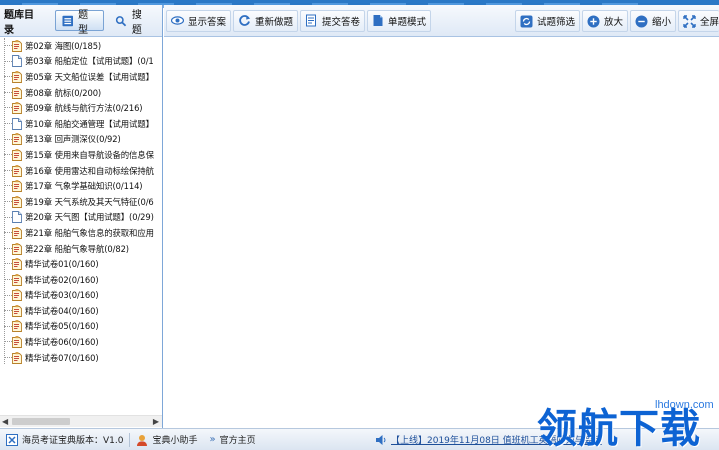  I want to click on tree-item: 精华试卷06(0/160), so click(81, 342).